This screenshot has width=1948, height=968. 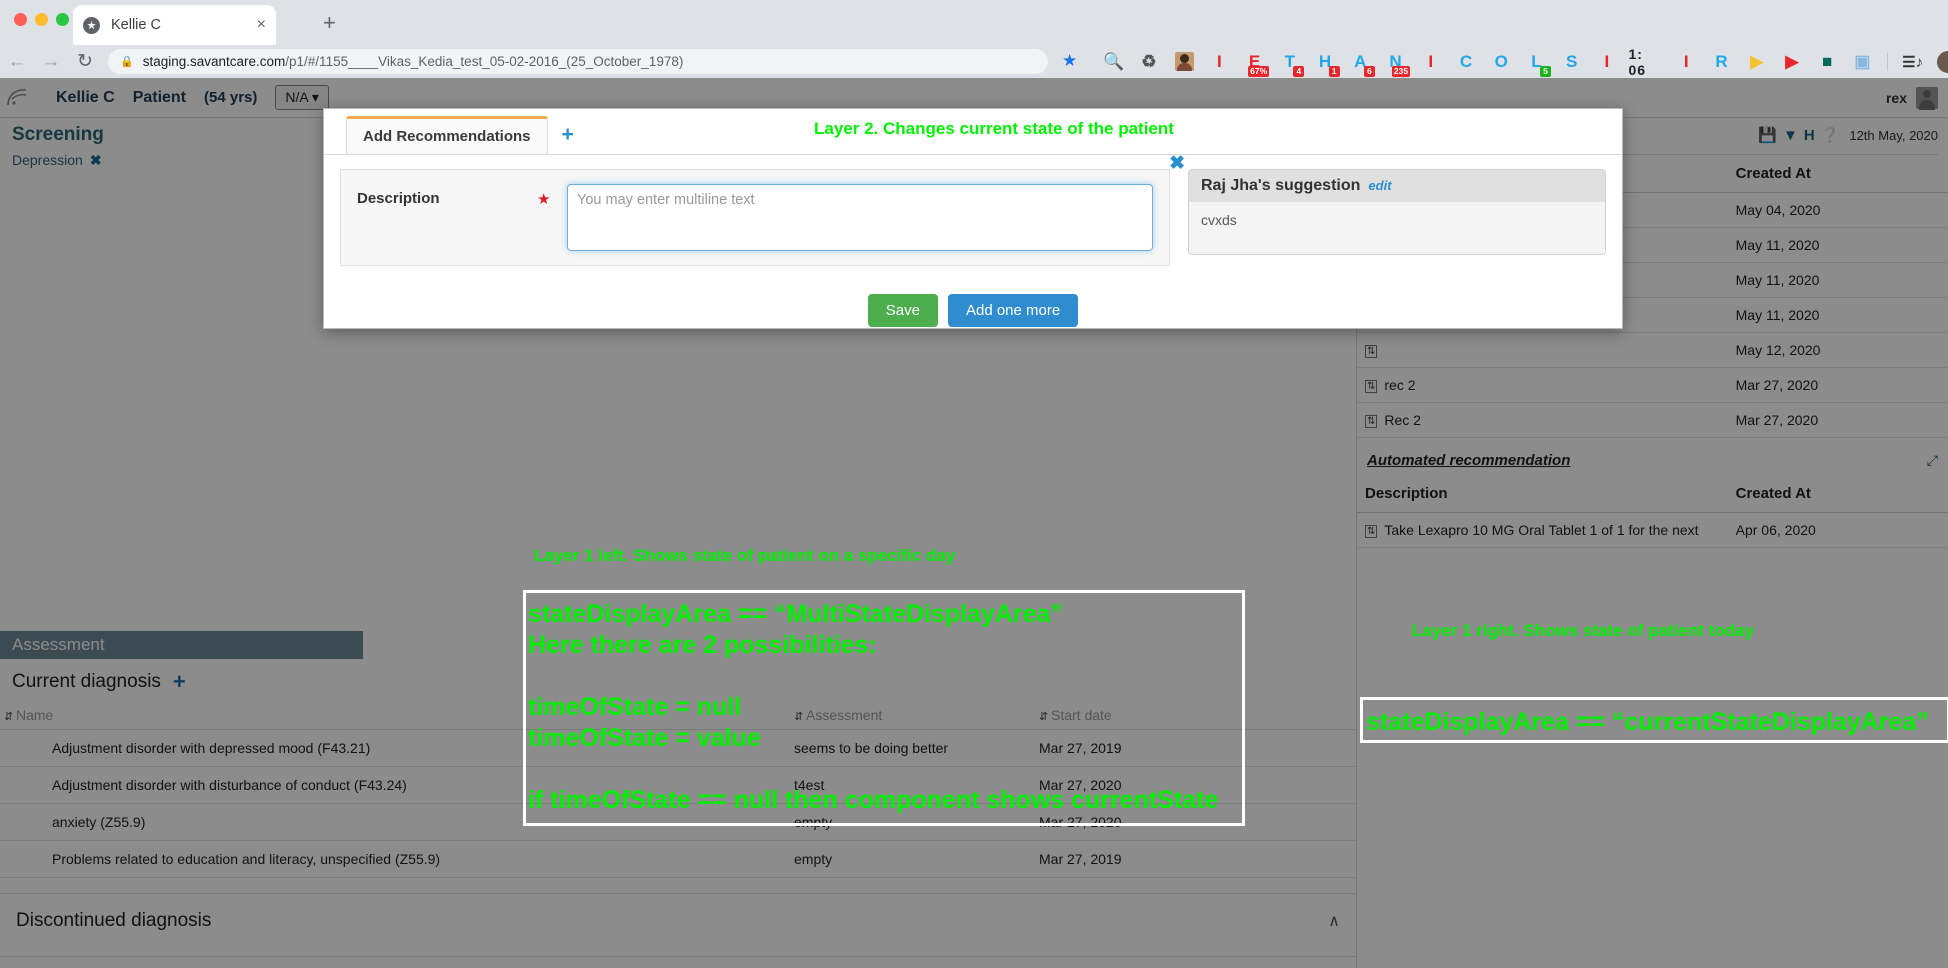 What do you see at coordinates (20, 19) in the screenshot?
I see `close-window-button` at bounding box center [20, 19].